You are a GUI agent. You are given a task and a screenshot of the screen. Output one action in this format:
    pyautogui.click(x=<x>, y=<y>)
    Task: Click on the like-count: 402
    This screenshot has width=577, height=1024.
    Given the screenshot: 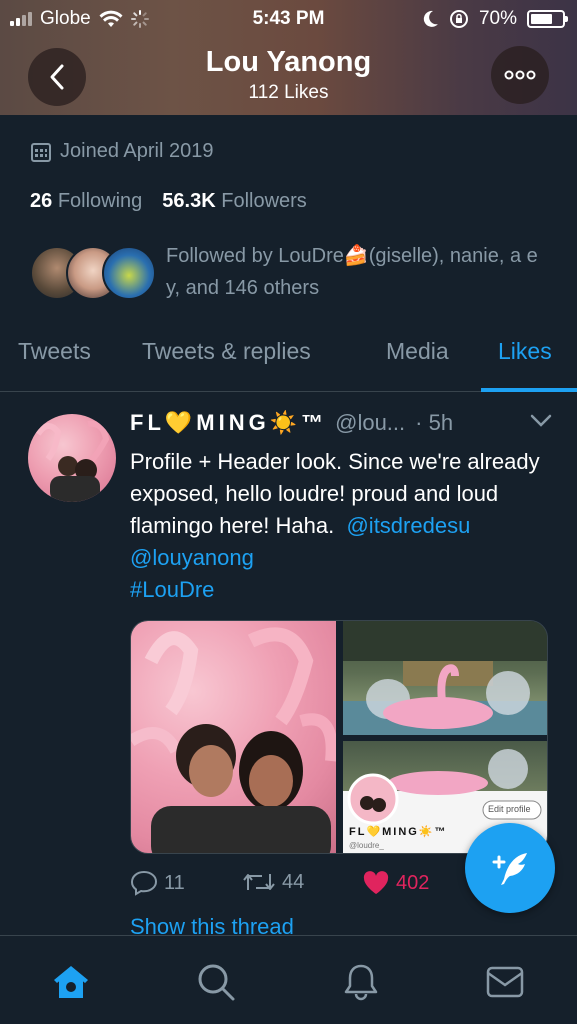 What is the action you would take?
    pyautogui.click(x=413, y=882)
    